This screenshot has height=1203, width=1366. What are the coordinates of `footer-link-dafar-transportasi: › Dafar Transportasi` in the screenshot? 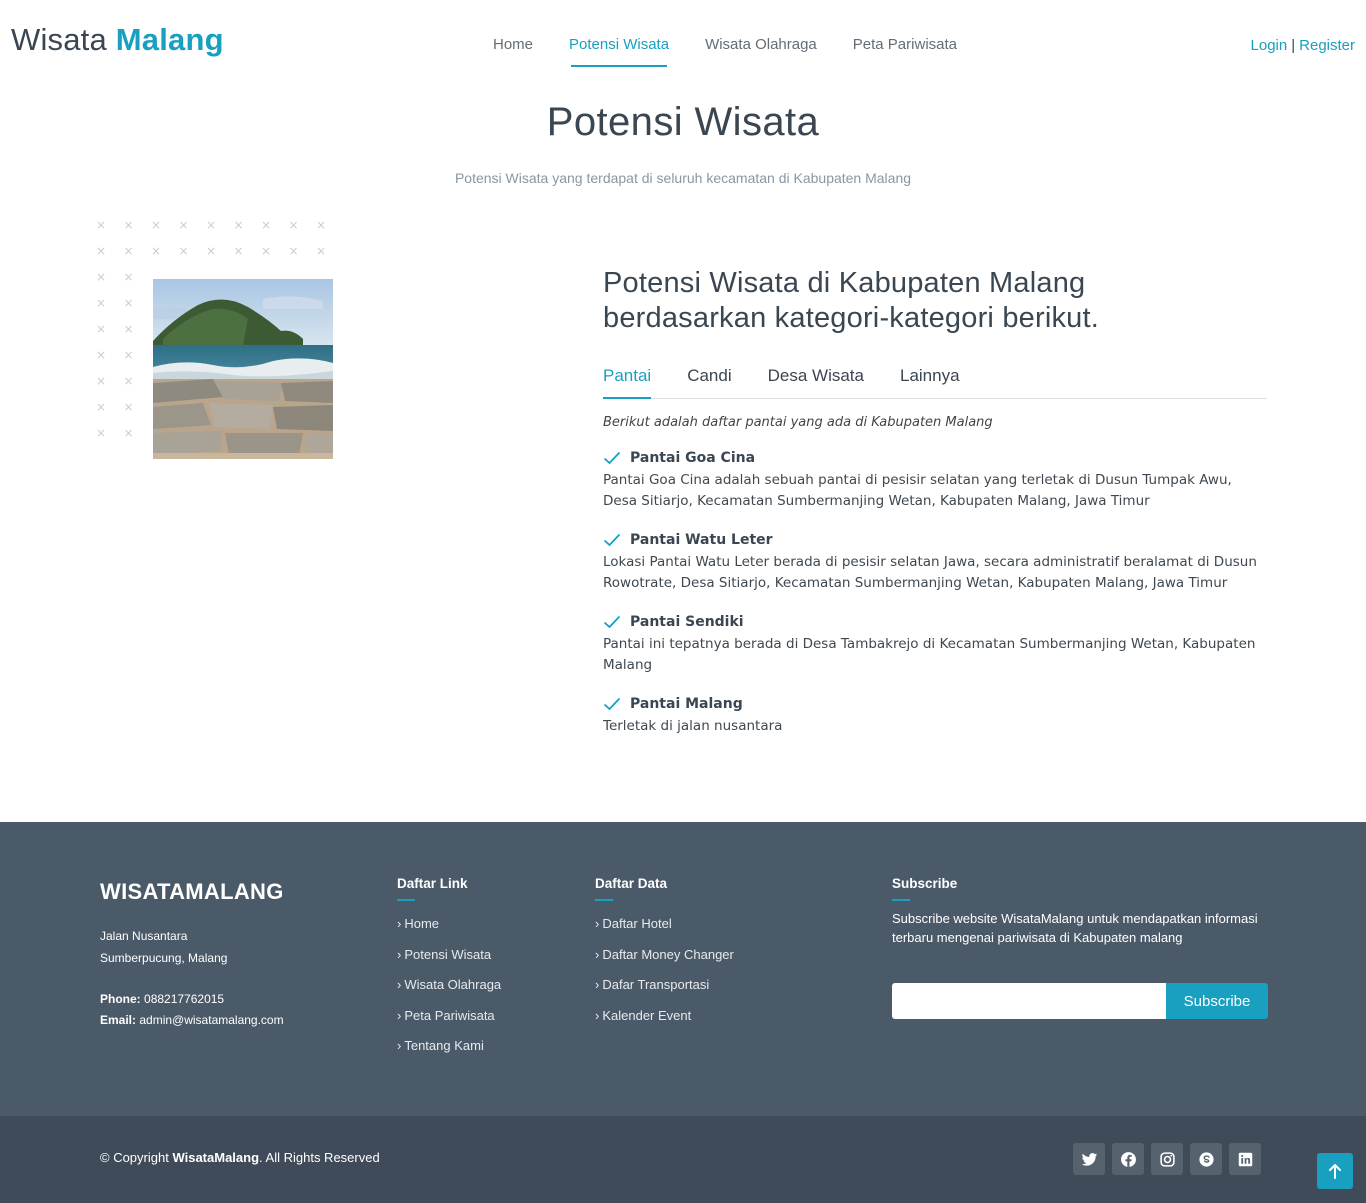 It's located at (664, 985).